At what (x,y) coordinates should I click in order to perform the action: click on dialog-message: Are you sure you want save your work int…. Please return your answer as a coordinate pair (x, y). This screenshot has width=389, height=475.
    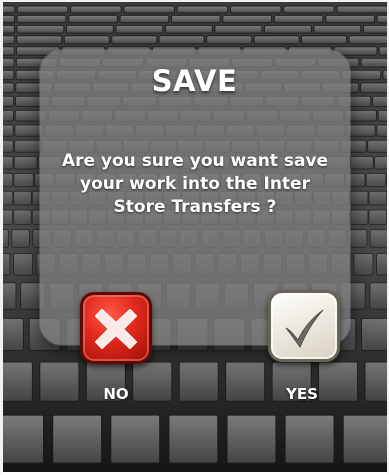
    Looking at the image, I should click on (195, 184).